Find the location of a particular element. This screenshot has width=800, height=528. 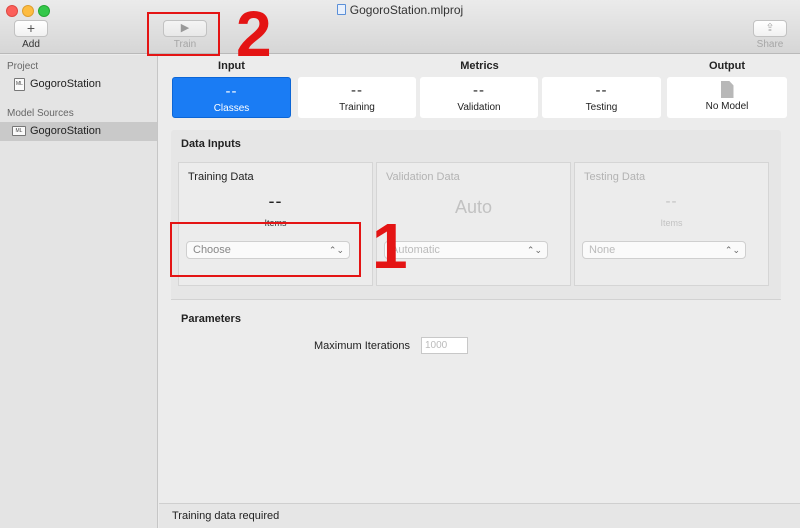

annotation-box-train is located at coordinates (183, 34).